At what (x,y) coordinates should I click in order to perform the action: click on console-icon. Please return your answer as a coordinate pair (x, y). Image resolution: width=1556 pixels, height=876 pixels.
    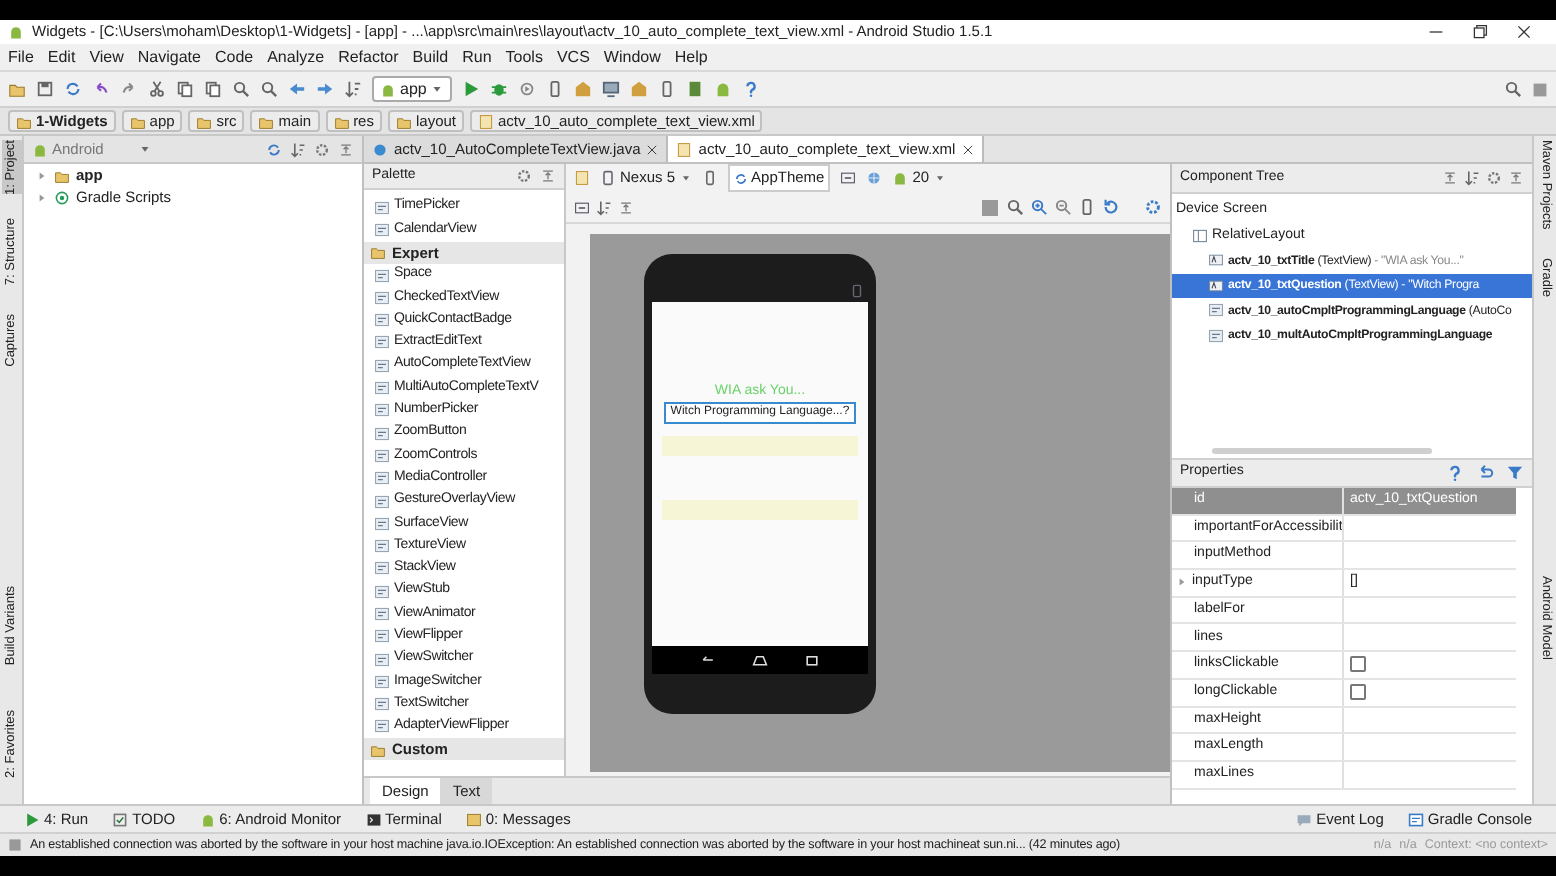
    Looking at the image, I should click on (1415, 819).